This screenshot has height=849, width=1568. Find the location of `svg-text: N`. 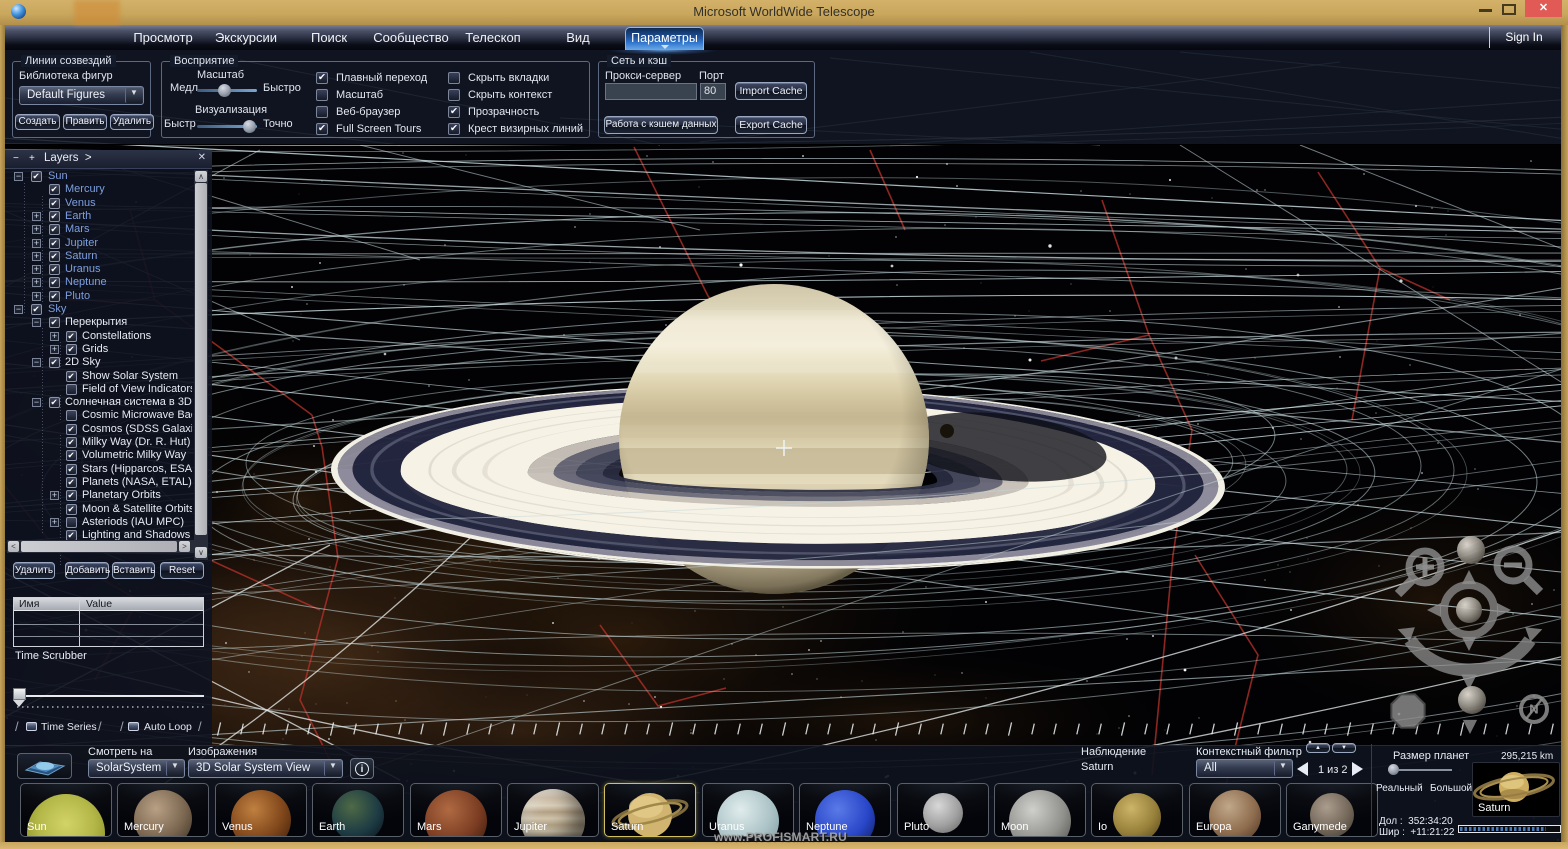

svg-text: N is located at coordinates (1533, 709).